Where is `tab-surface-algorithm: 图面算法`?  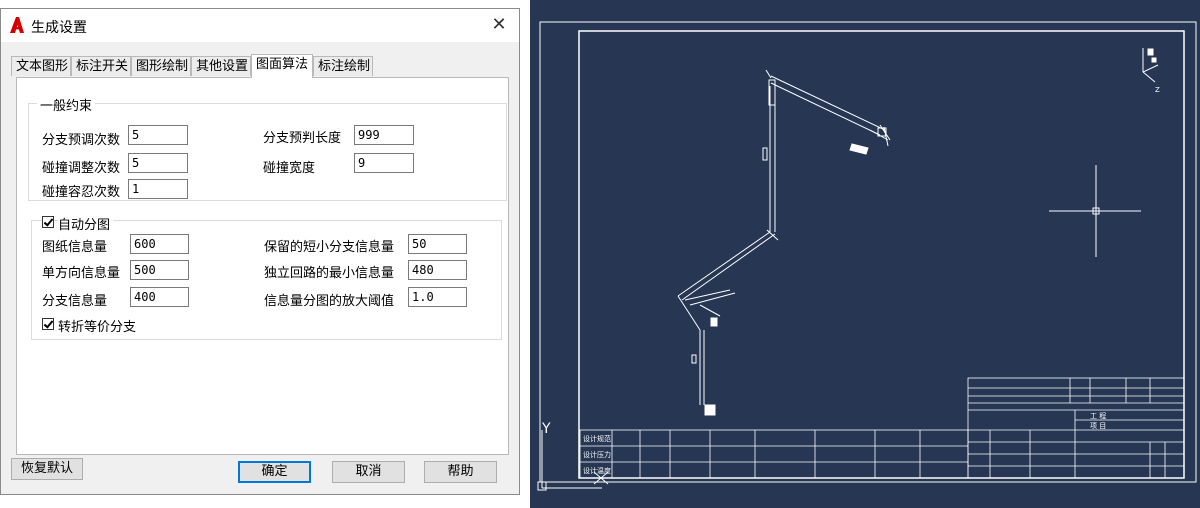 tab-surface-algorithm: 图面算法 is located at coordinates (282, 66).